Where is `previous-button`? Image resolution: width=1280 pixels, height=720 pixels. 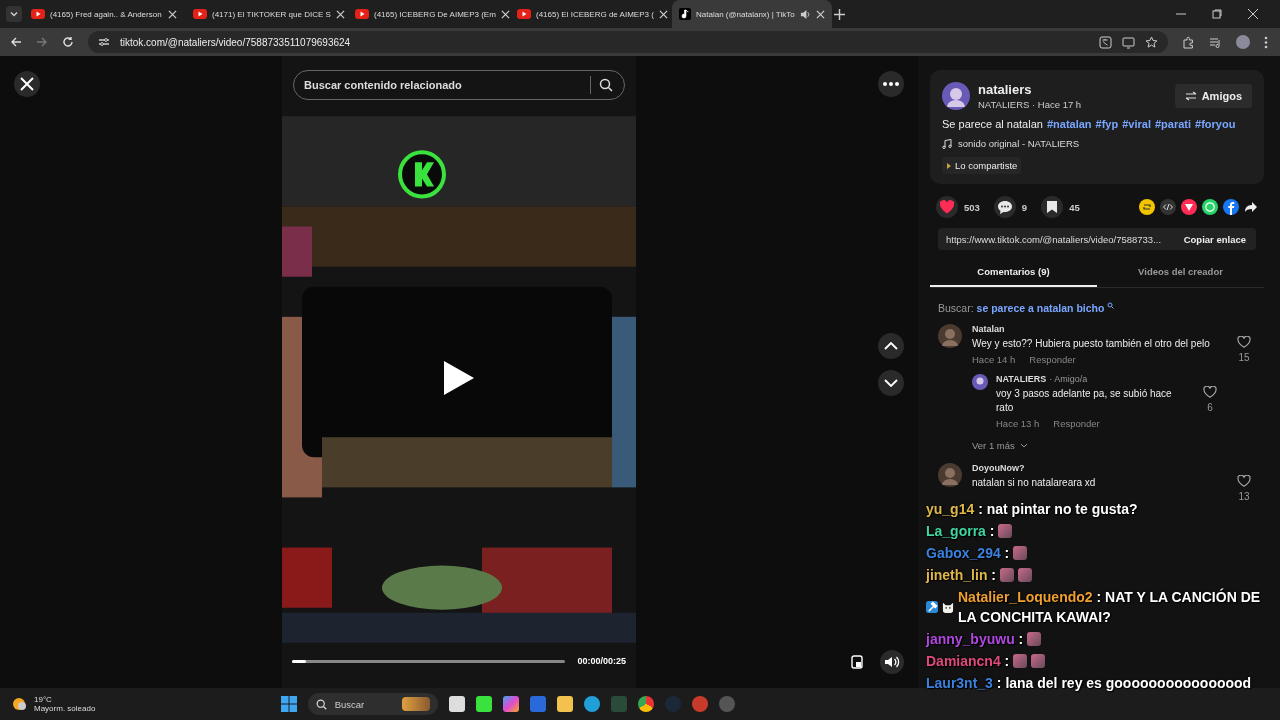 previous-button is located at coordinates (891, 346).